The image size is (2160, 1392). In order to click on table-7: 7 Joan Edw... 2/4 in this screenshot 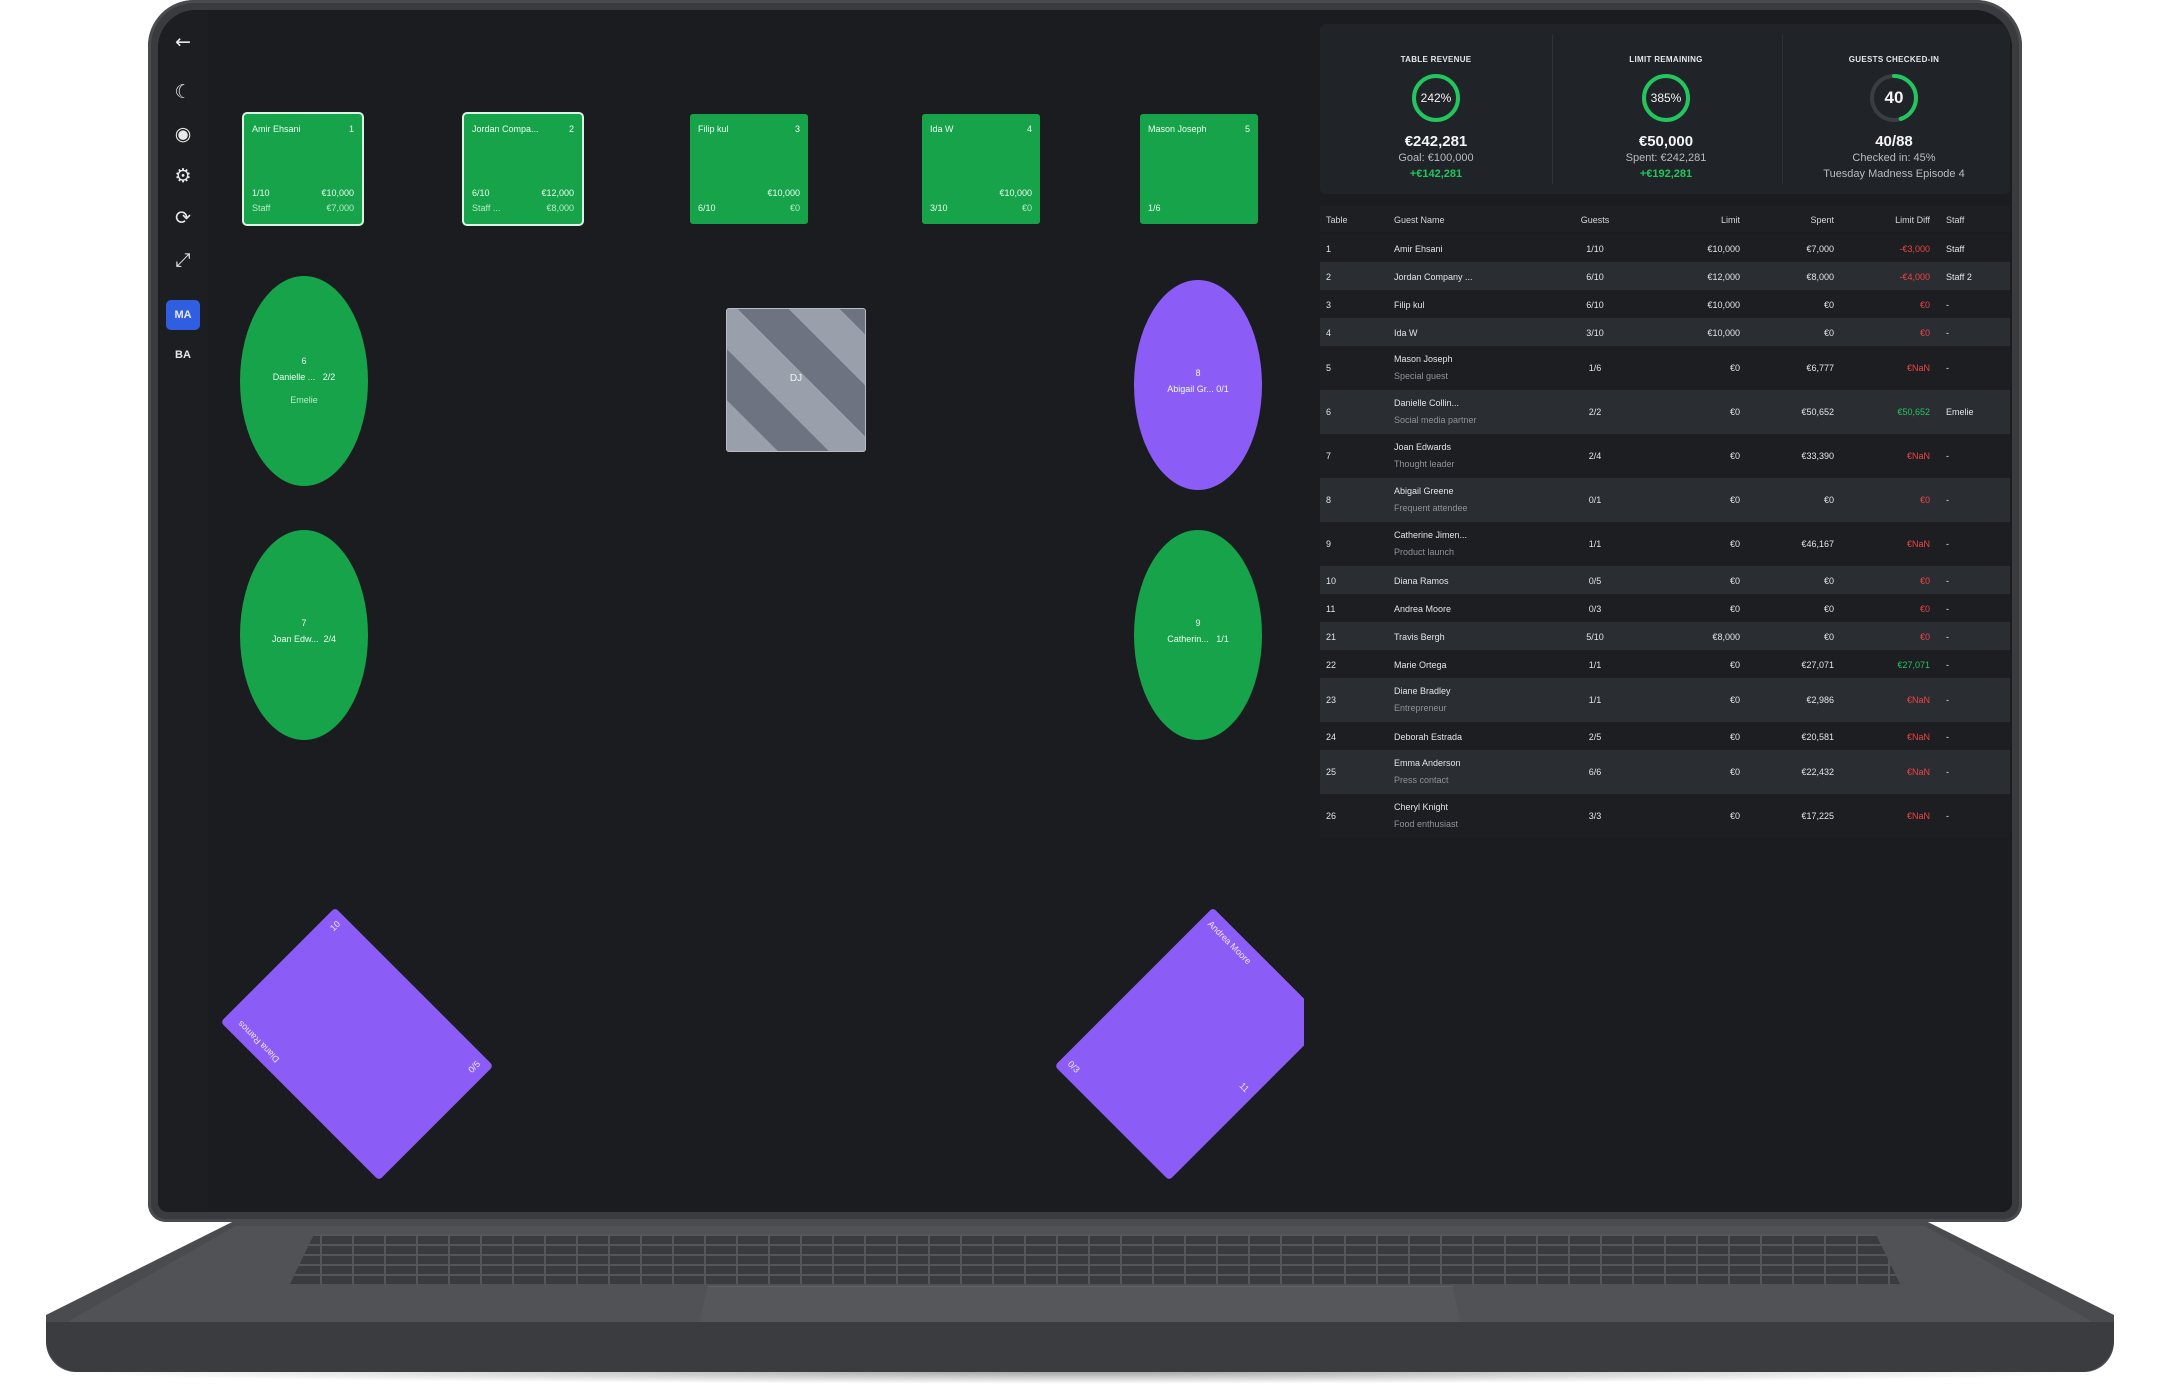, I will do `click(304, 635)`.